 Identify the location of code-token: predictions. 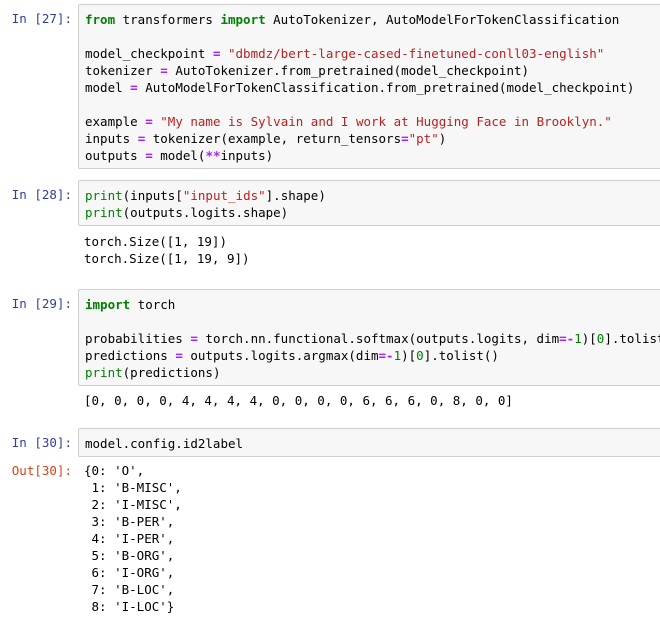
(130, 355).